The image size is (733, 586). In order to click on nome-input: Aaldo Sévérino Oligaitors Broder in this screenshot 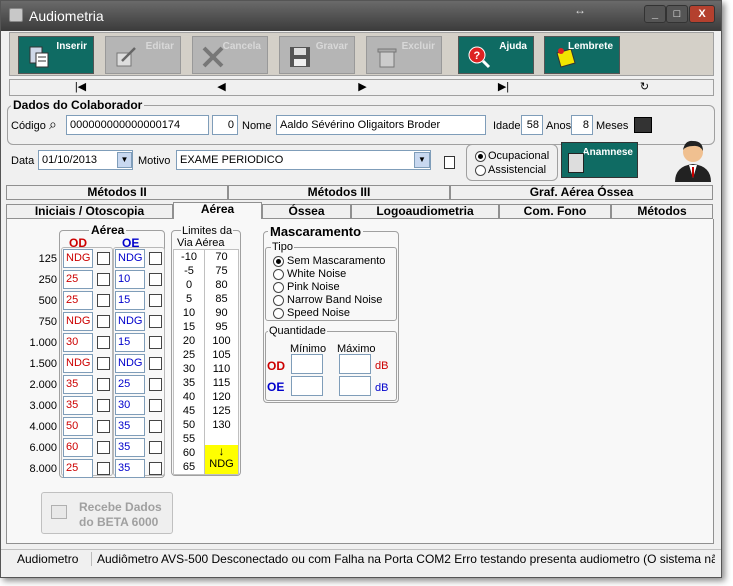, I will do `click(381, 125)`.